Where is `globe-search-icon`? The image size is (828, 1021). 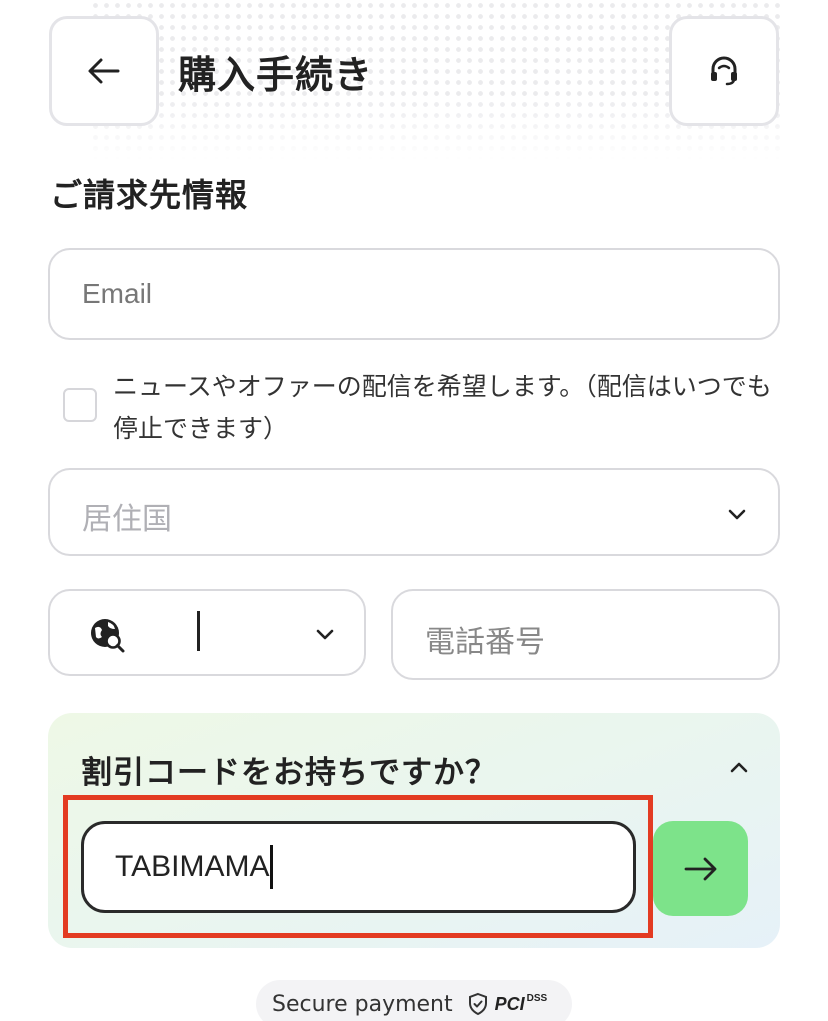 globe-search-icon is located at coordinates (108, 636).